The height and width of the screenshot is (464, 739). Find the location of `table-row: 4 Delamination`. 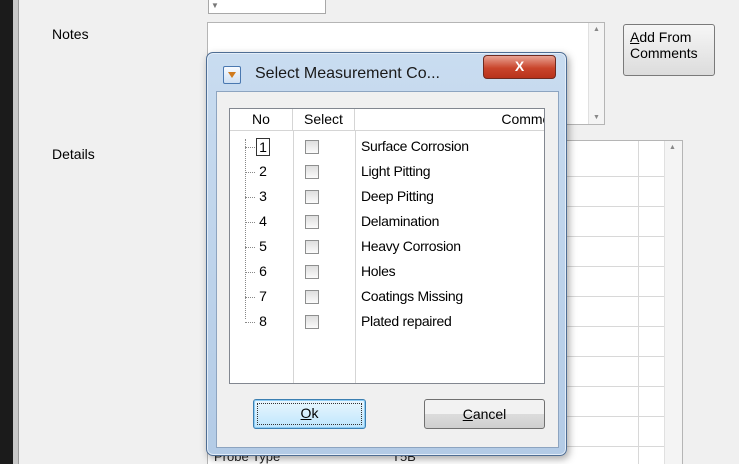

table-row: 4 Delamination is located at coordinates (387, 222).